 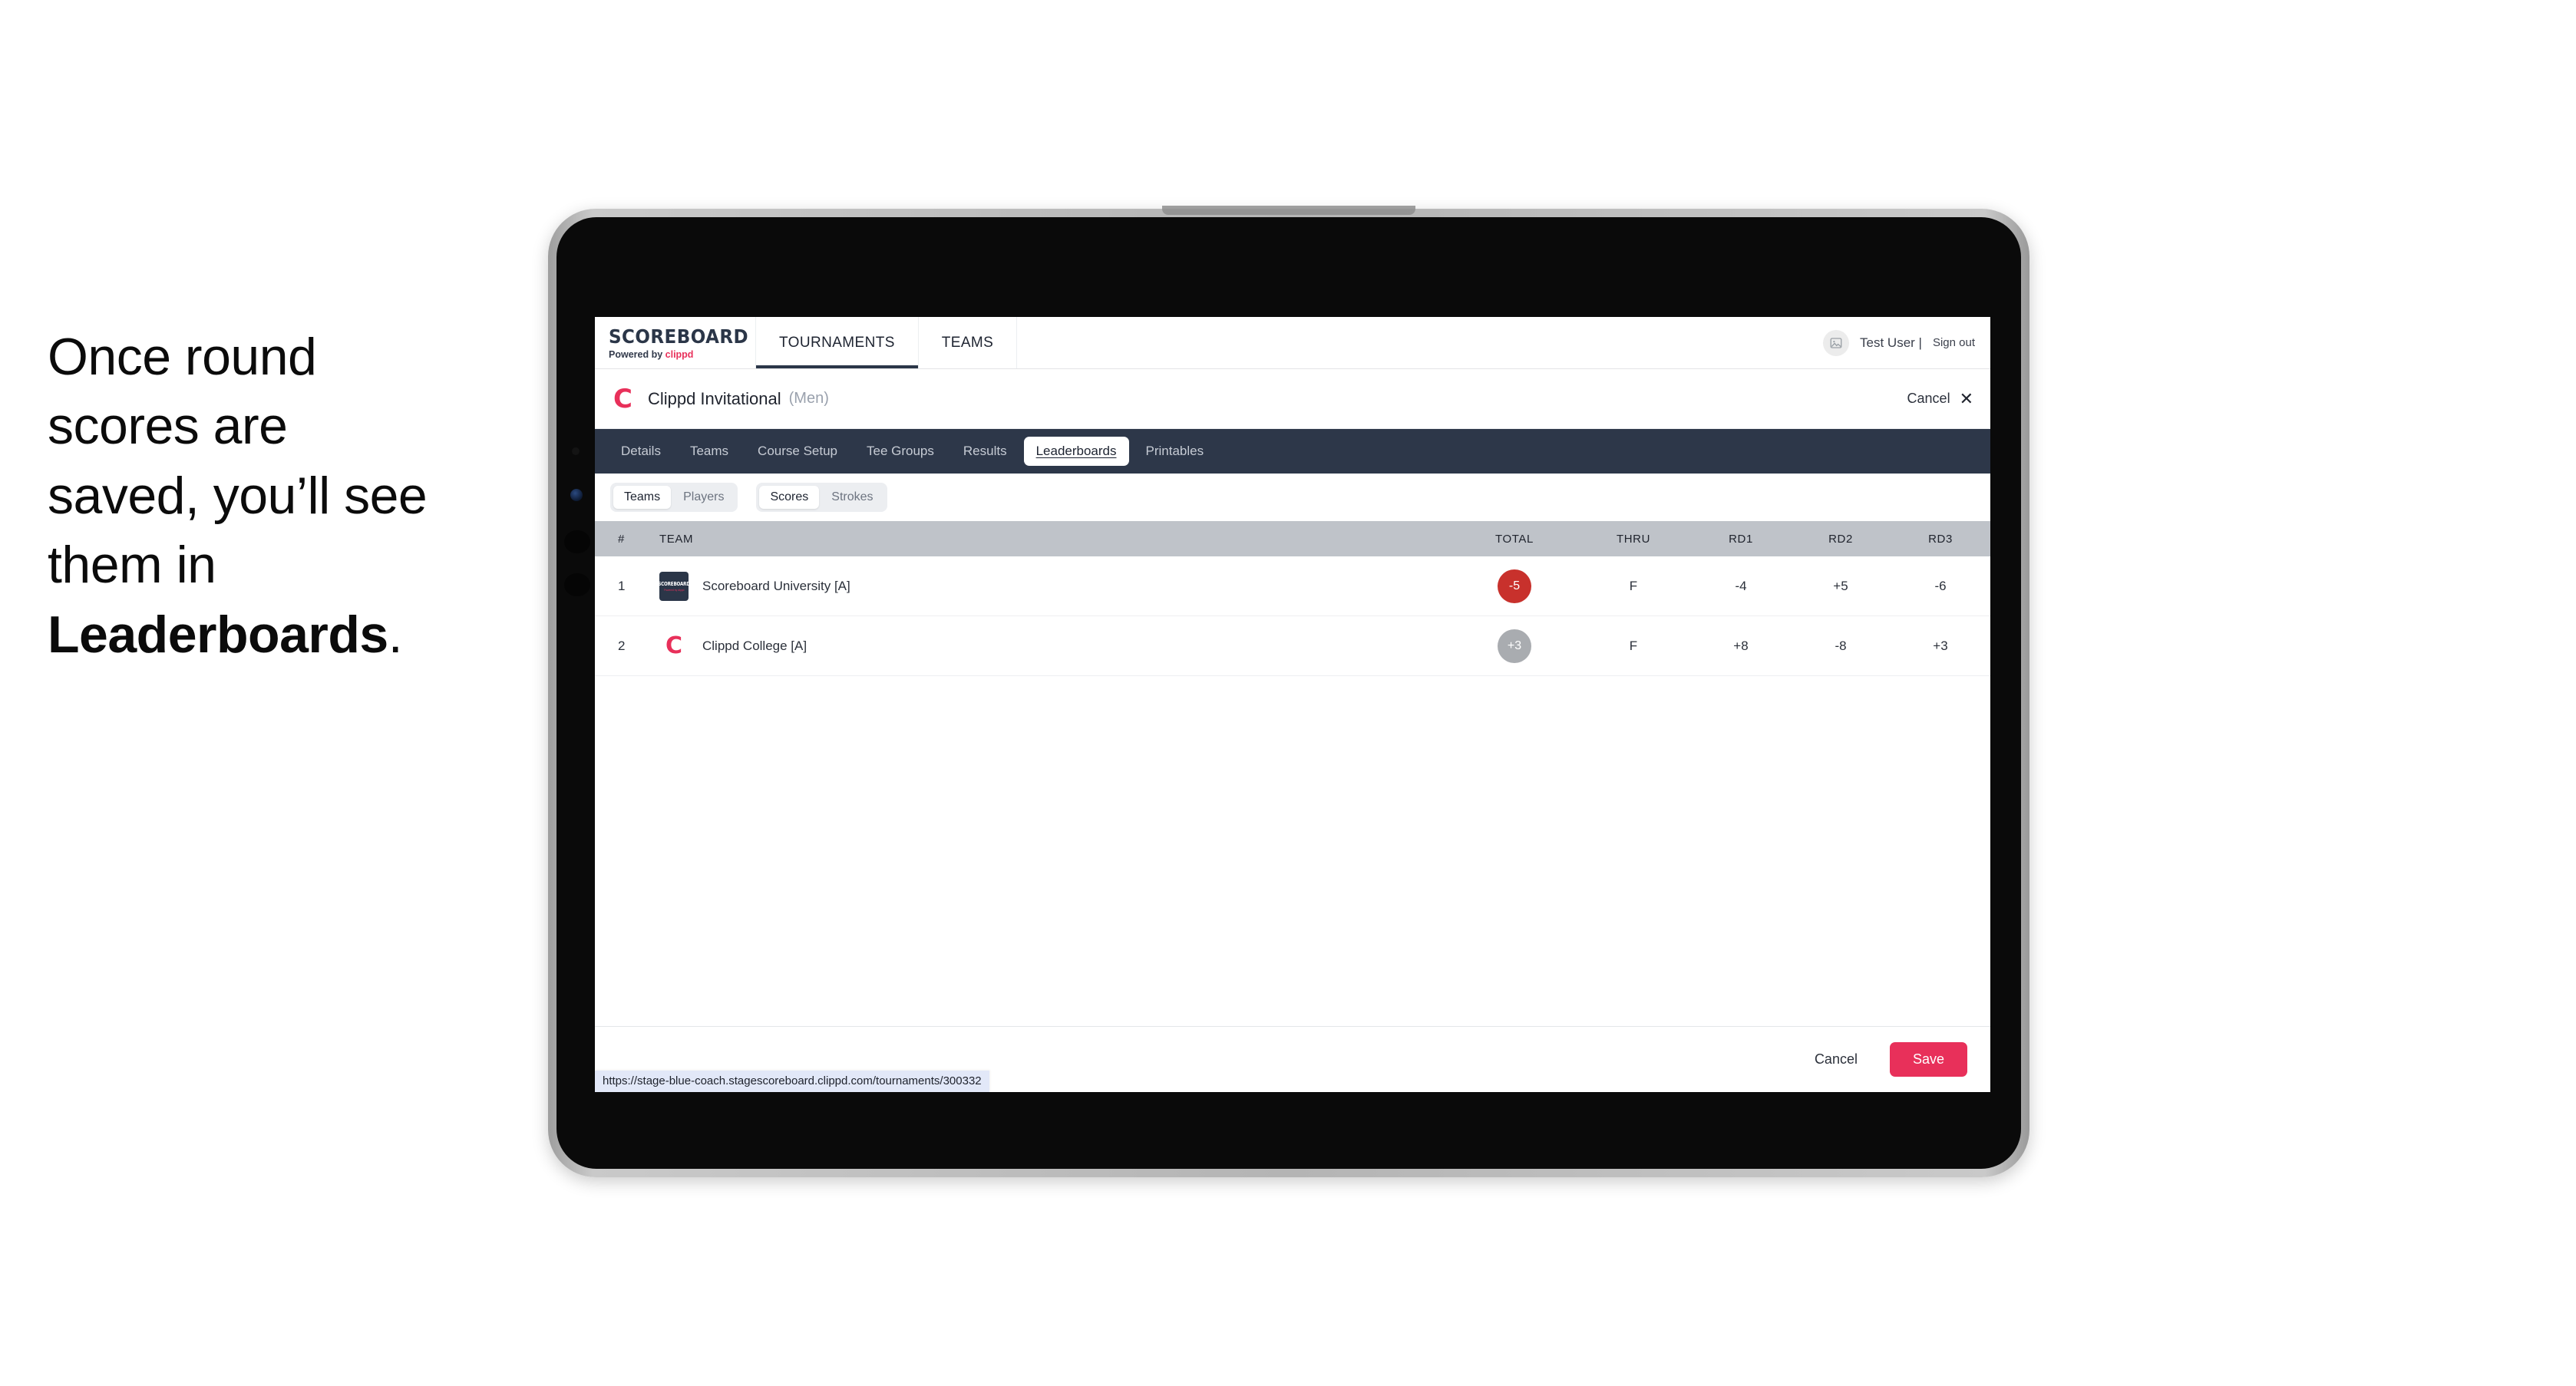 I want to click on row-rd3: +3, so click(x=1940, y=645).